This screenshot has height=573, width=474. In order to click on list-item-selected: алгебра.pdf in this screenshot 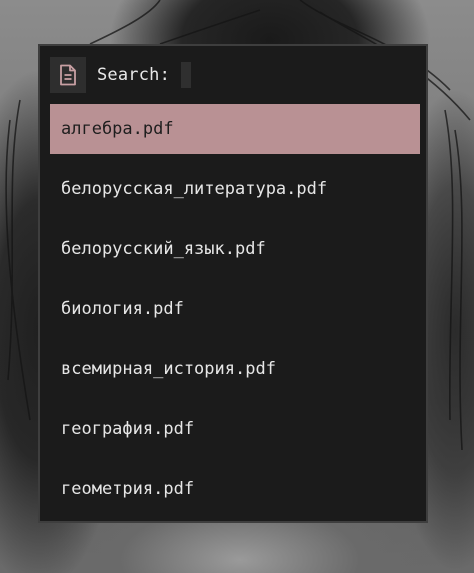, I will do `click(235, 129)`.